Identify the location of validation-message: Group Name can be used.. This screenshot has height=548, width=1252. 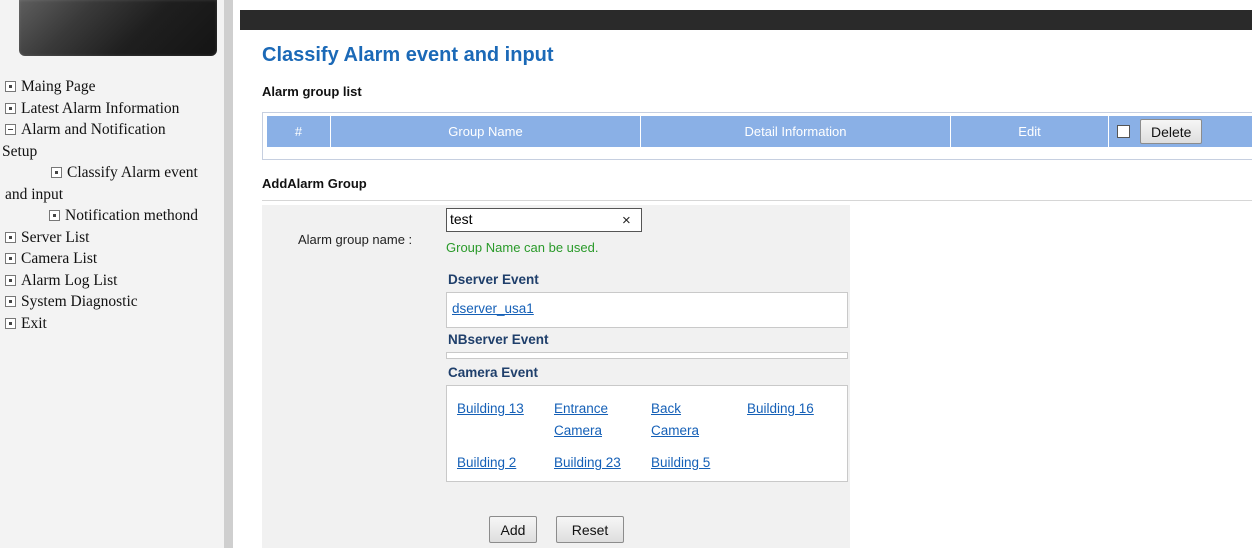
(522, 247).